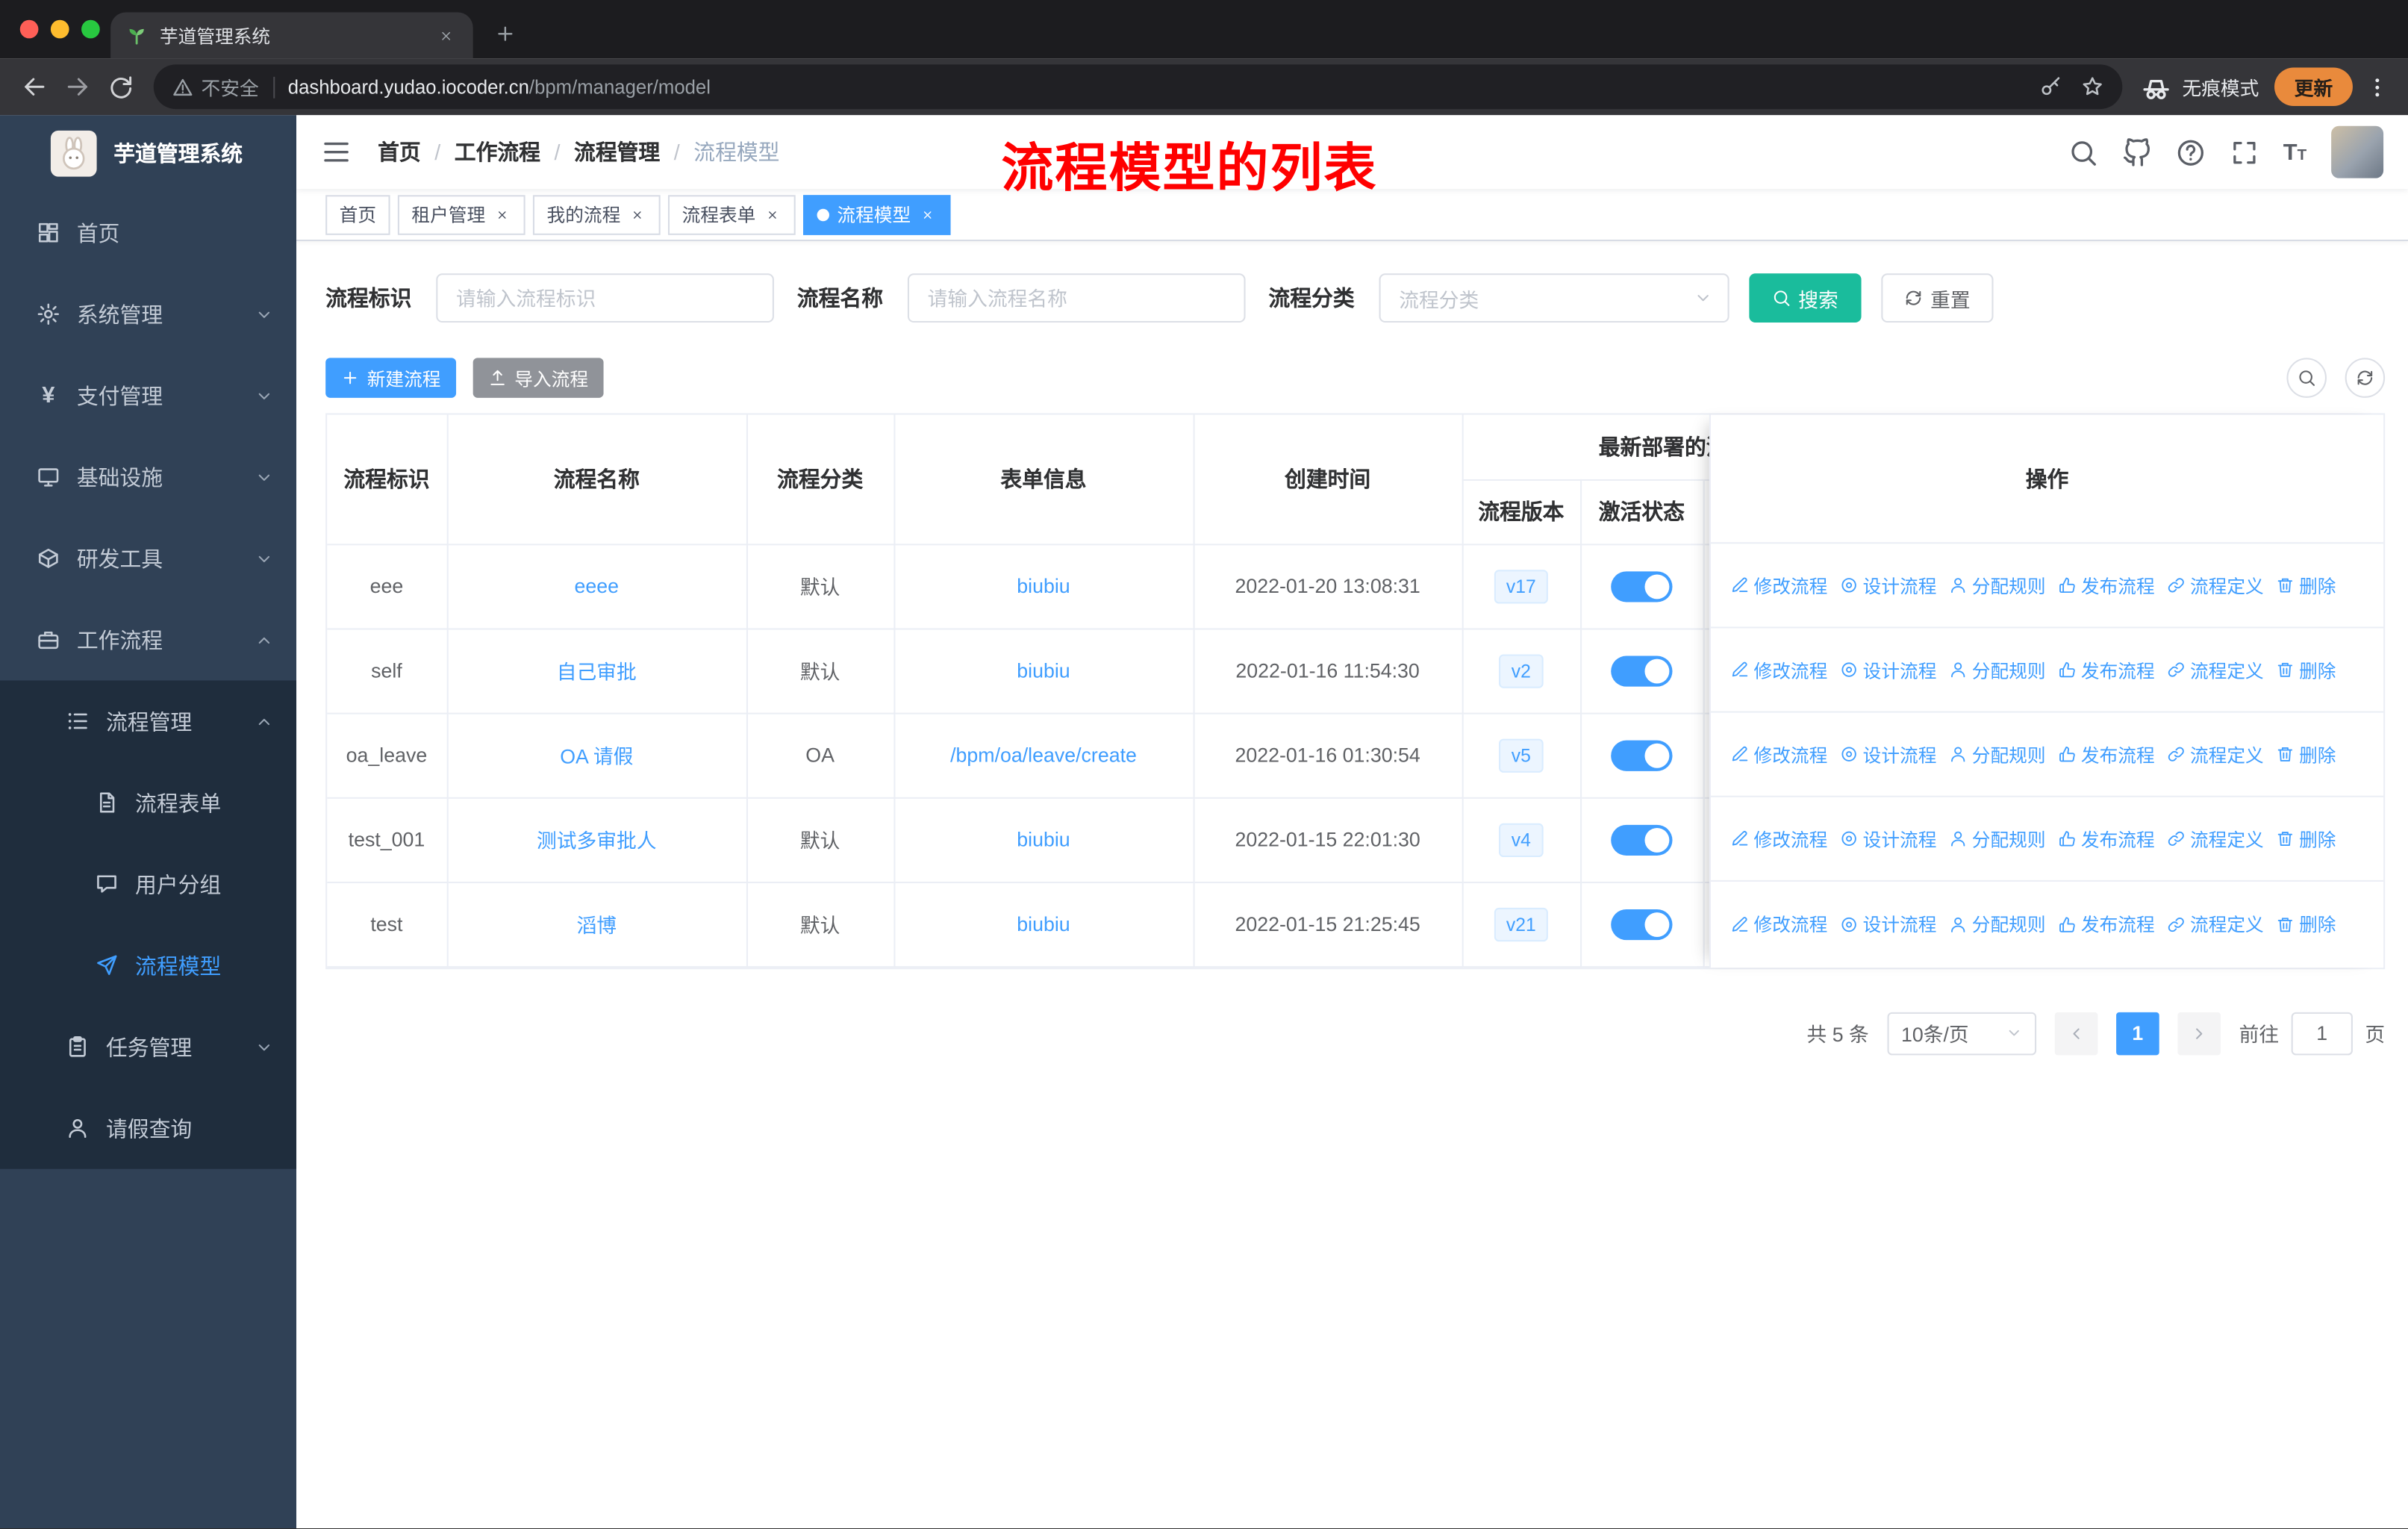  Describe the element at coordinates (461, 214) in the screenshot. I see `tag-tenant: 租户管理` at that location.